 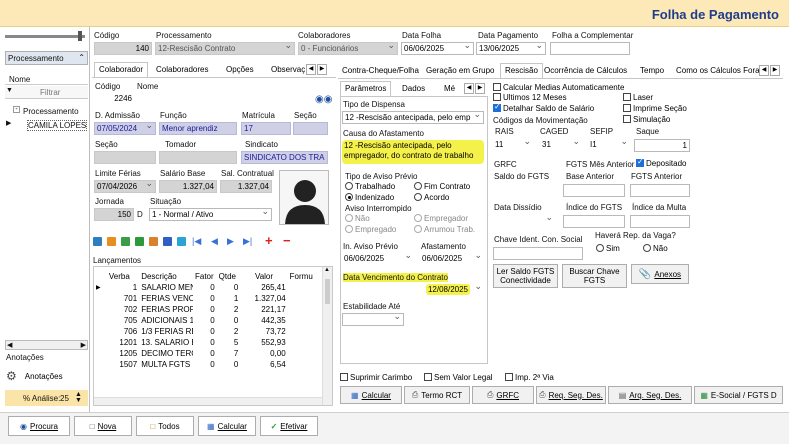 What do you see at coordinates (263, 364) in the screenshot?
I see `table-cell: 6,54` at bounding box center [263, 364].